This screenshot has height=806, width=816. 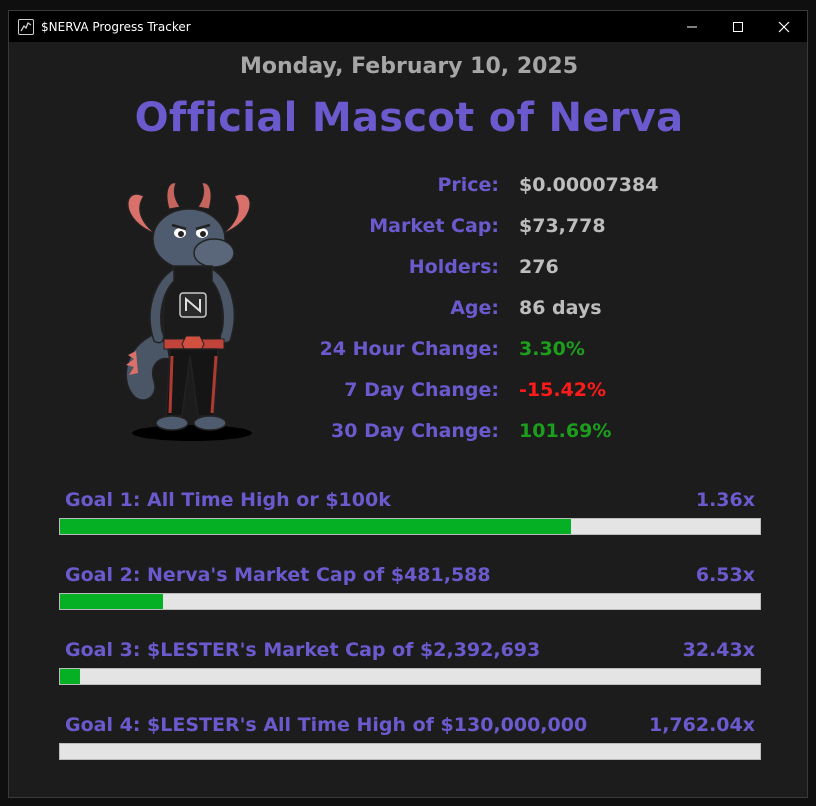 I want to click on stat-value: 101.69%, so click(x=565, y=431).